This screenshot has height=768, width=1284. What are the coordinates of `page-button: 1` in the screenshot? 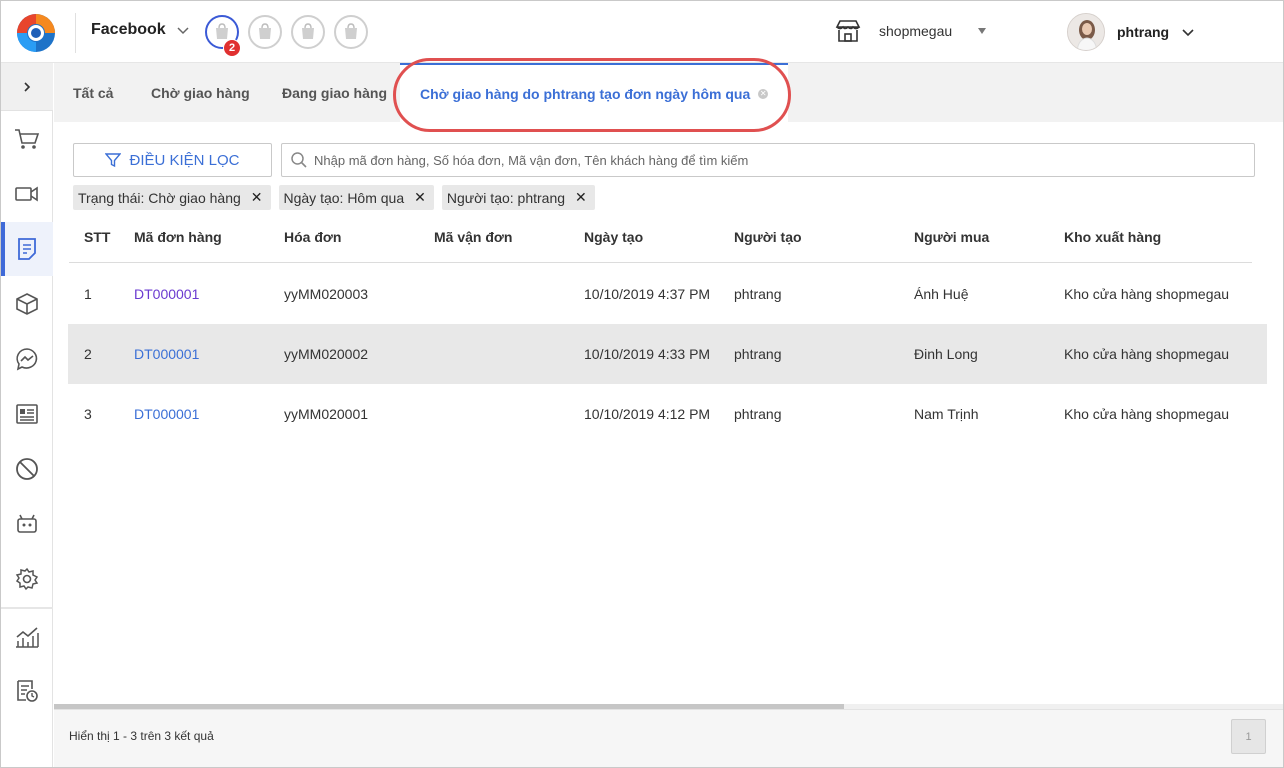 It's located at (1248, 736).